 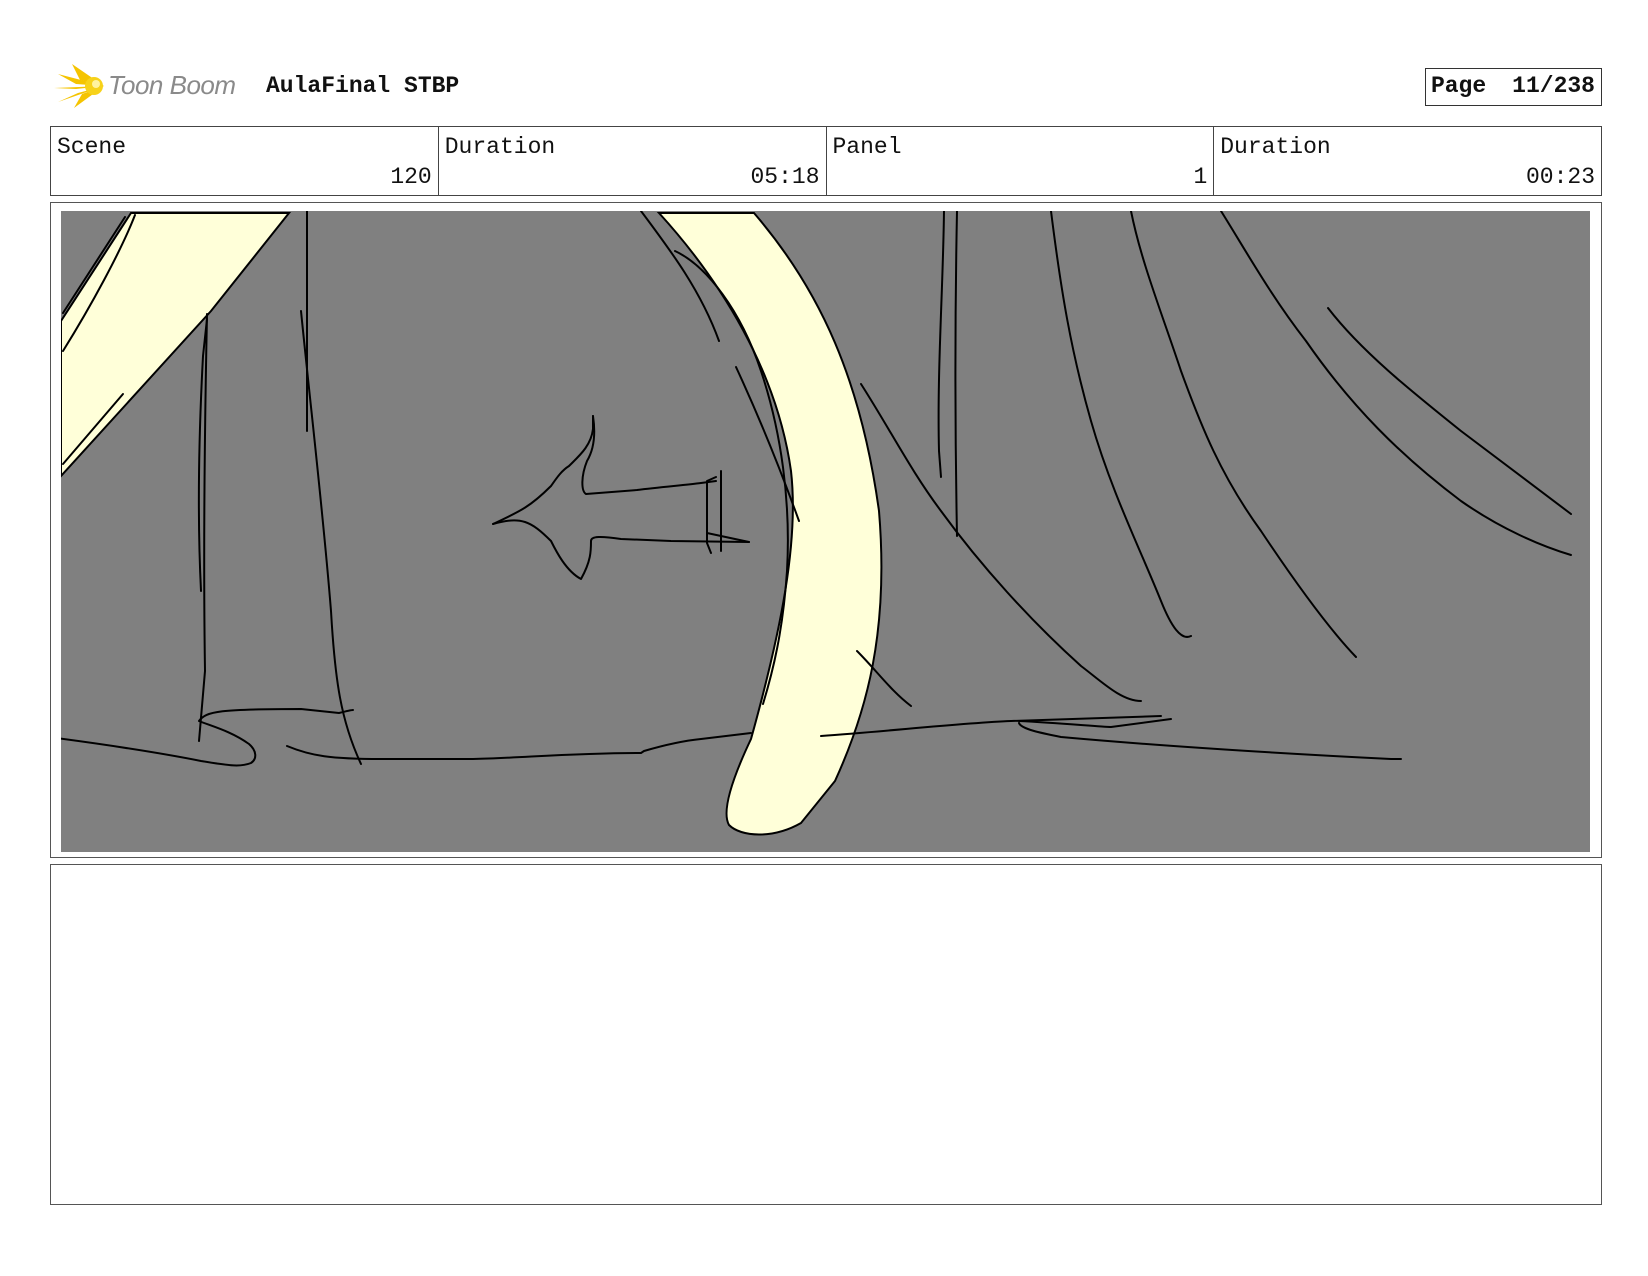 What do you see at coordinates (1407, 161) in the screenshot?
I see `panel-duration-cell: Duration 00:23` at bounding box center [1407, 161].